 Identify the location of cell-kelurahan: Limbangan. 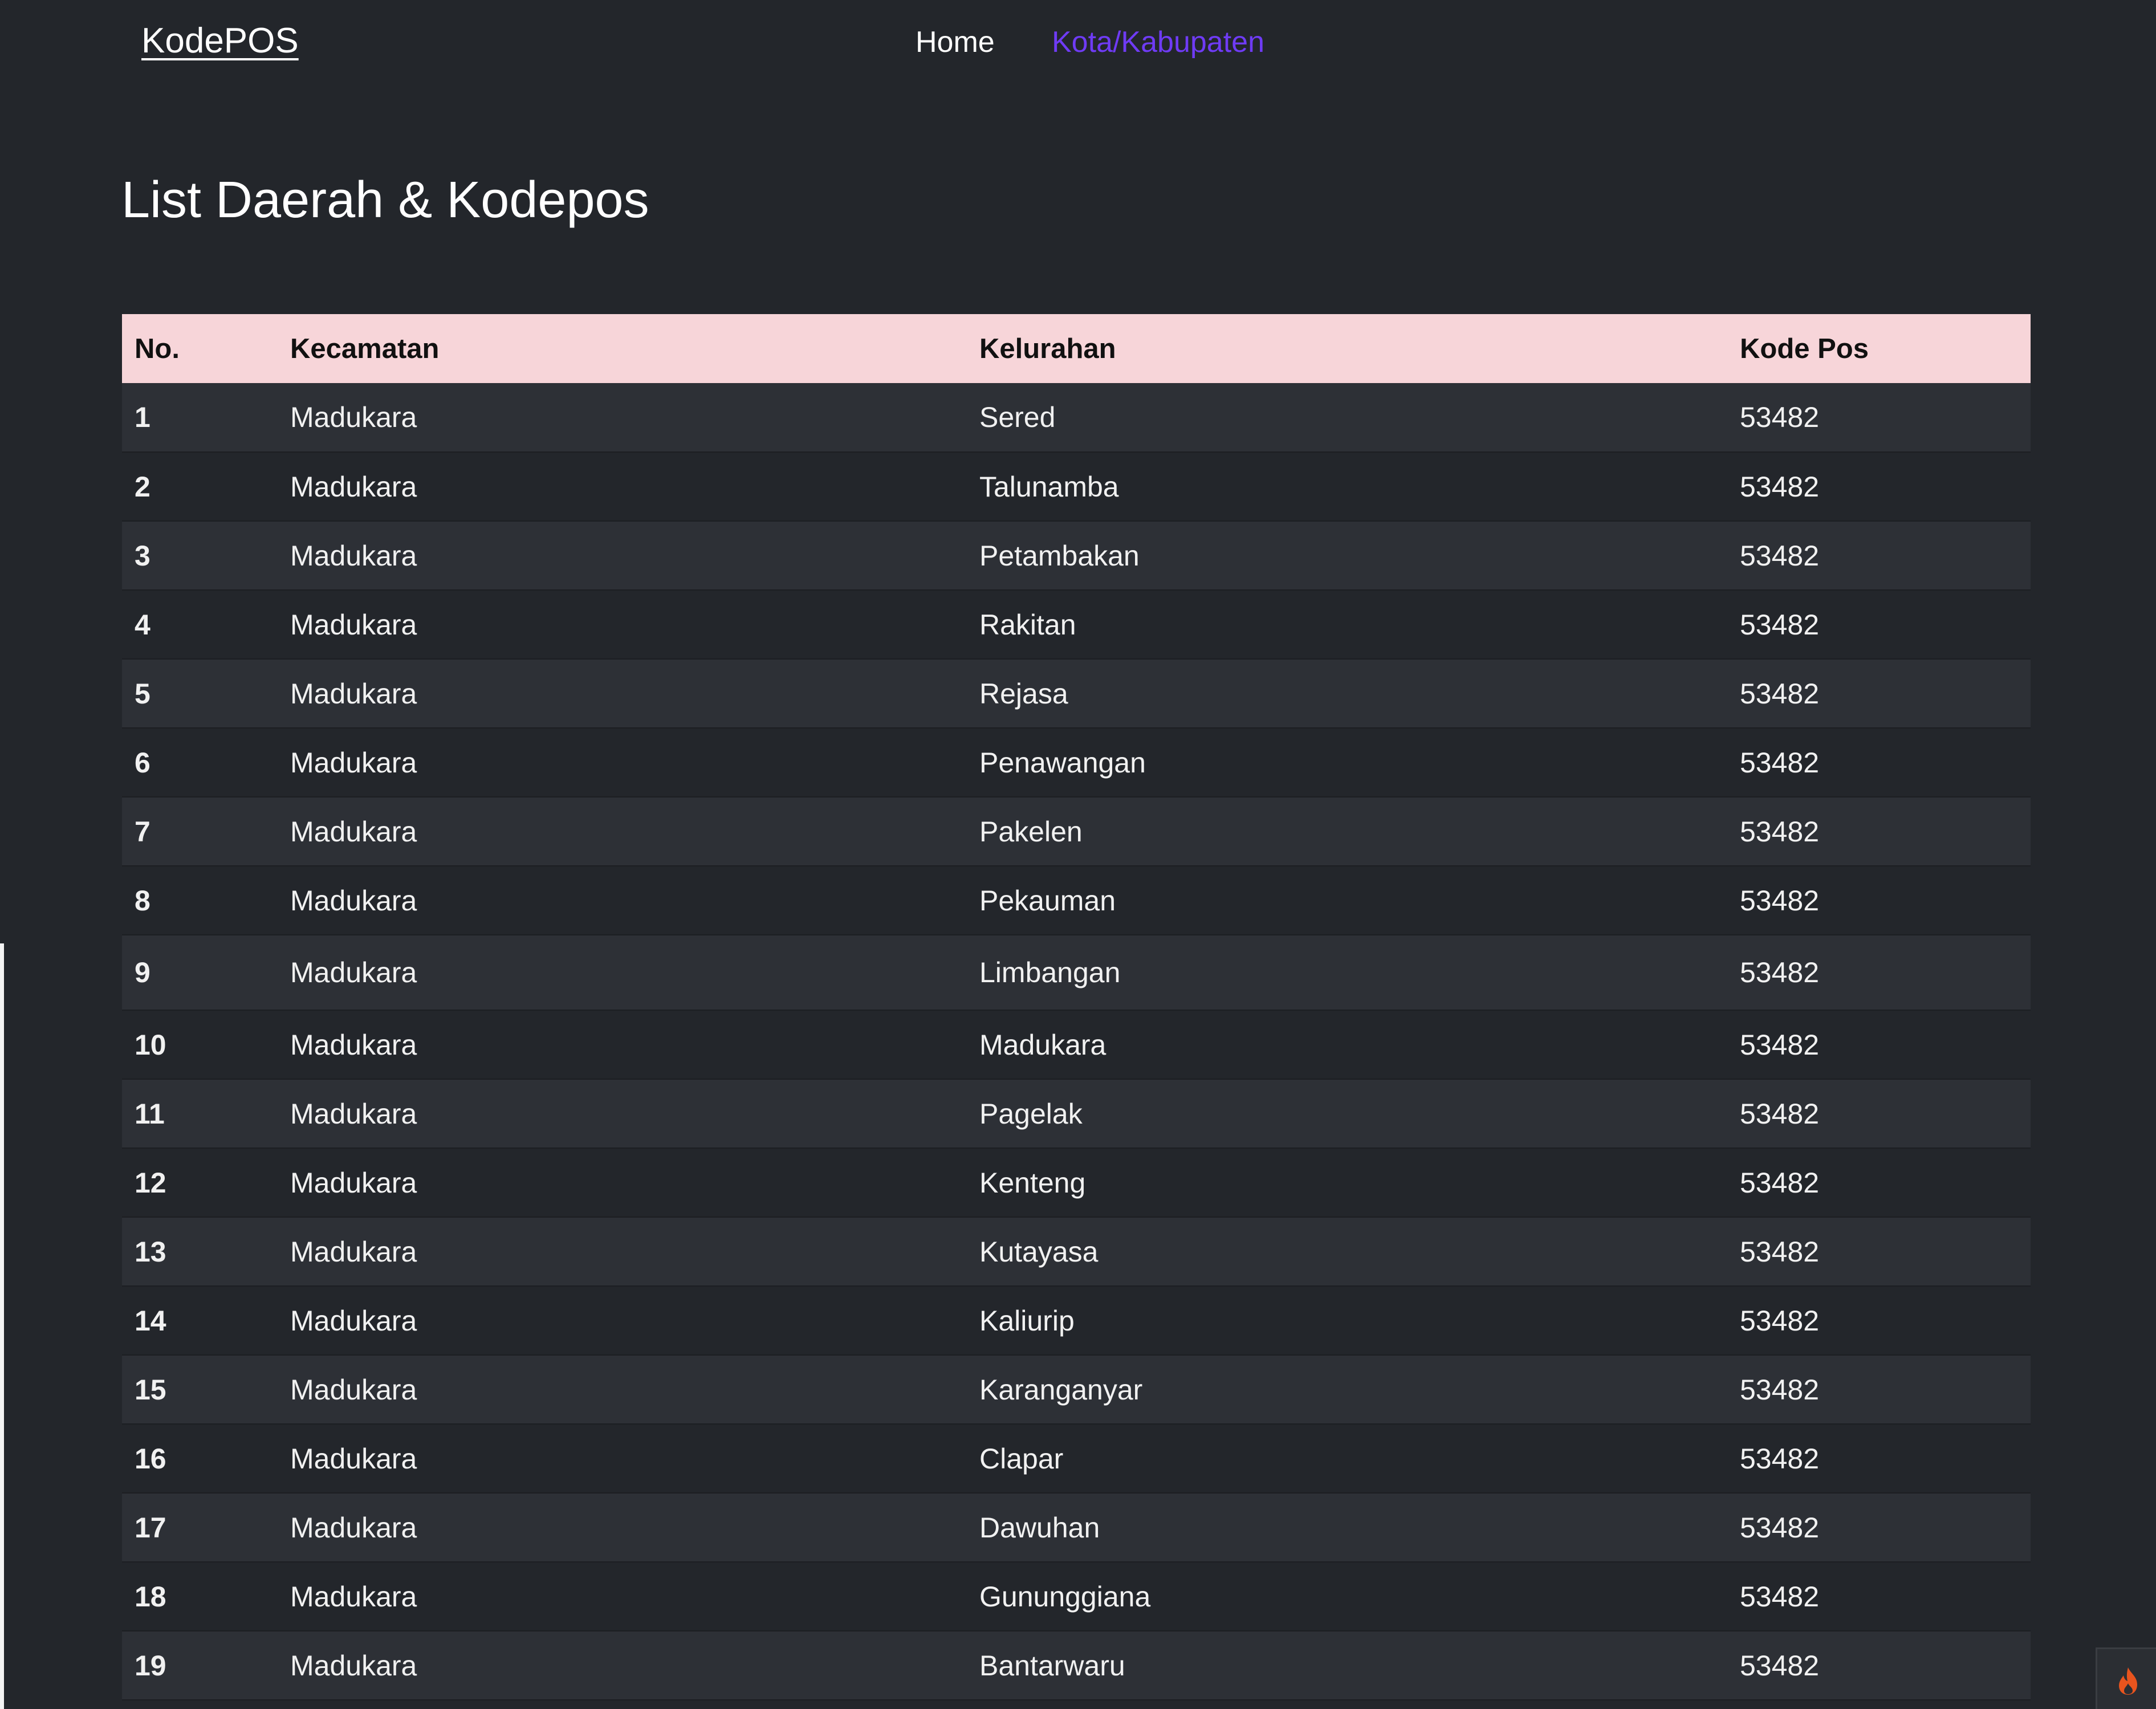
(1050, 972).